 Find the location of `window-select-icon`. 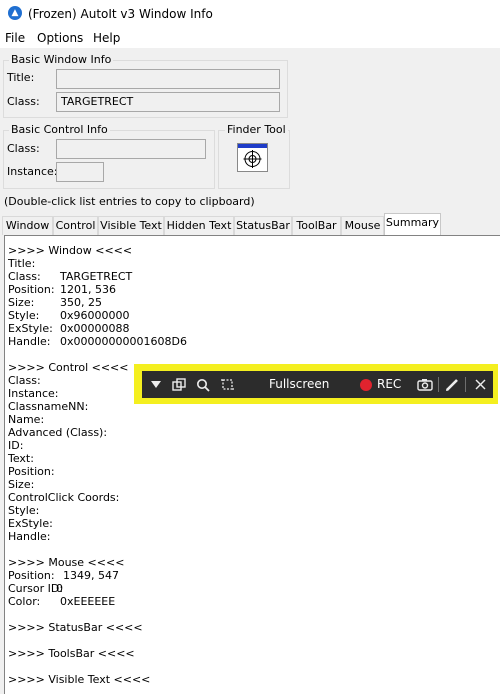

window-select-icon is located at coordinates (179, 384).